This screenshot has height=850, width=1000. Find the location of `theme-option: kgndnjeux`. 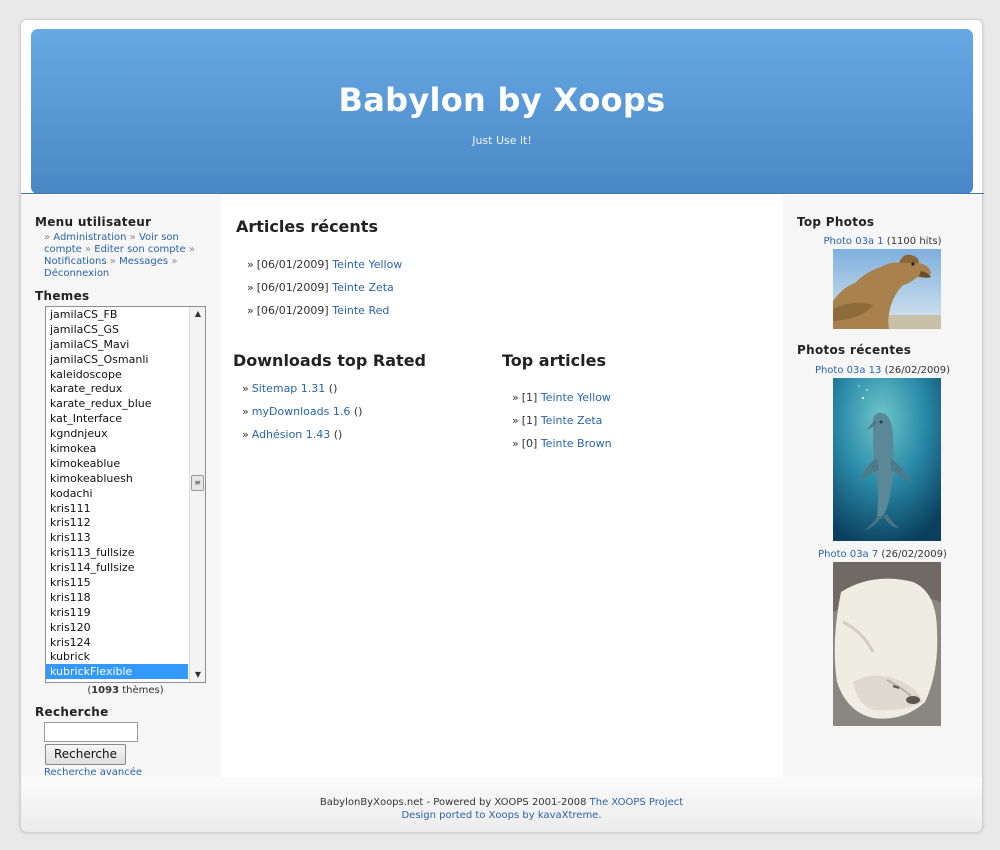

theme-option: kgndnjeux is located at coordinates (117, 433).